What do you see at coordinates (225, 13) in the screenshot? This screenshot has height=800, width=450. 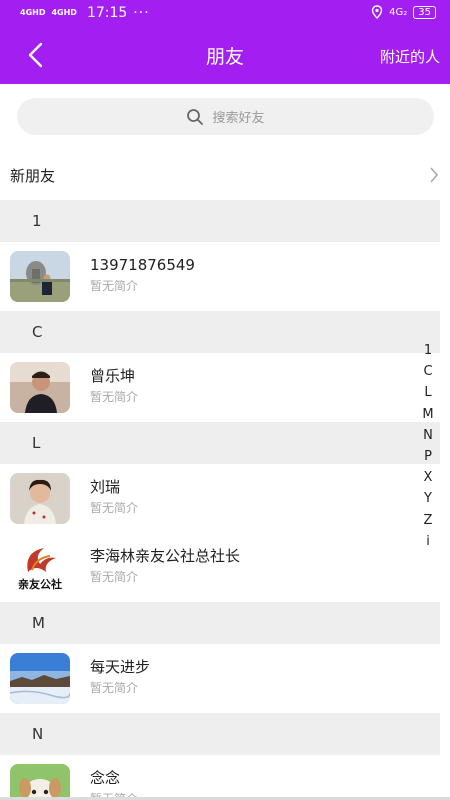 I see `status-bar: 4GHD 4GHD 17:15 ··· 4G₂ 35` at bounding box center [225, 13].